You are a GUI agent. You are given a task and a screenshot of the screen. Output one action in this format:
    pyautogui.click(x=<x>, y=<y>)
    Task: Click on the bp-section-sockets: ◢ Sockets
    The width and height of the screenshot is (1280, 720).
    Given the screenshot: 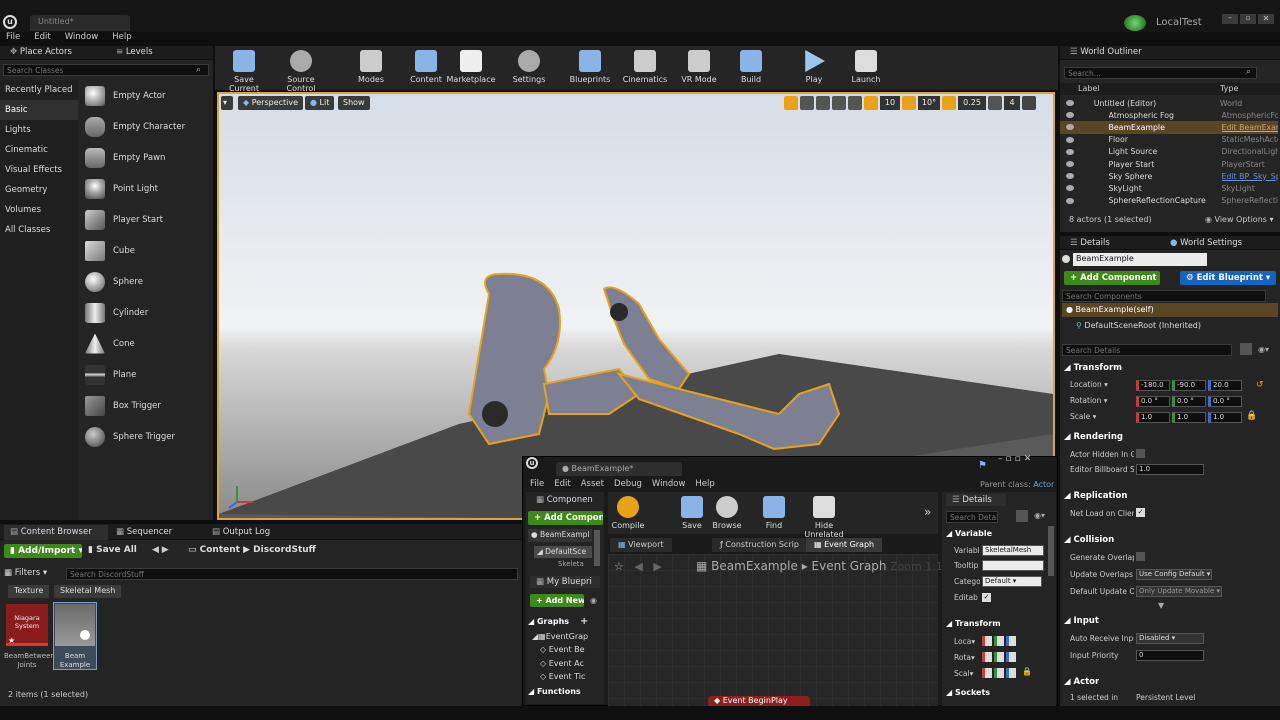 What is the action you would take?
    pyautogui.click(x=968, y=692)
    